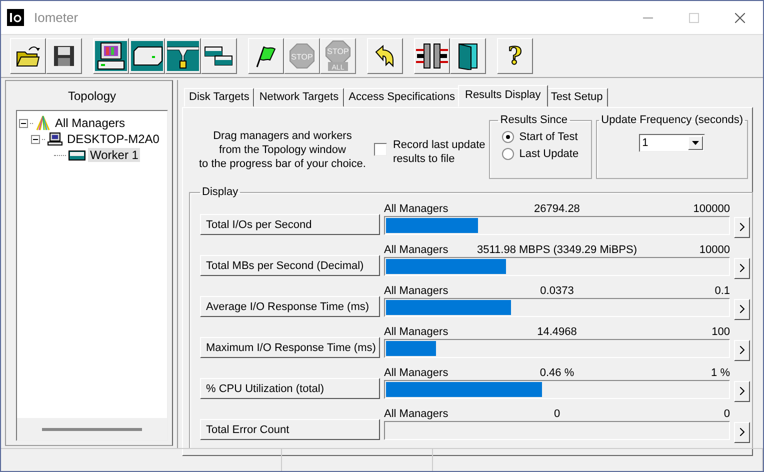 The height and width of the screenshot is (472, 764). I want to click on record-label: Record last update results to file, so click(439, 152).